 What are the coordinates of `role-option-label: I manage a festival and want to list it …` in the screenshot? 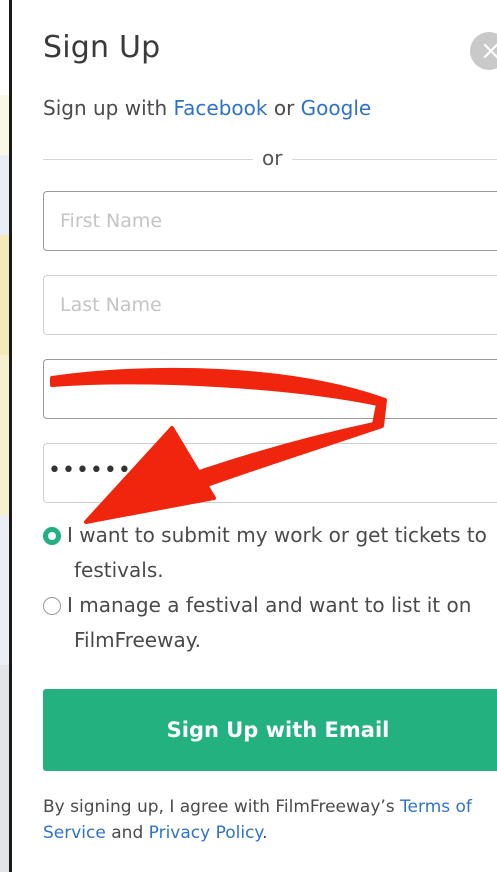 It's located at (269, 605).